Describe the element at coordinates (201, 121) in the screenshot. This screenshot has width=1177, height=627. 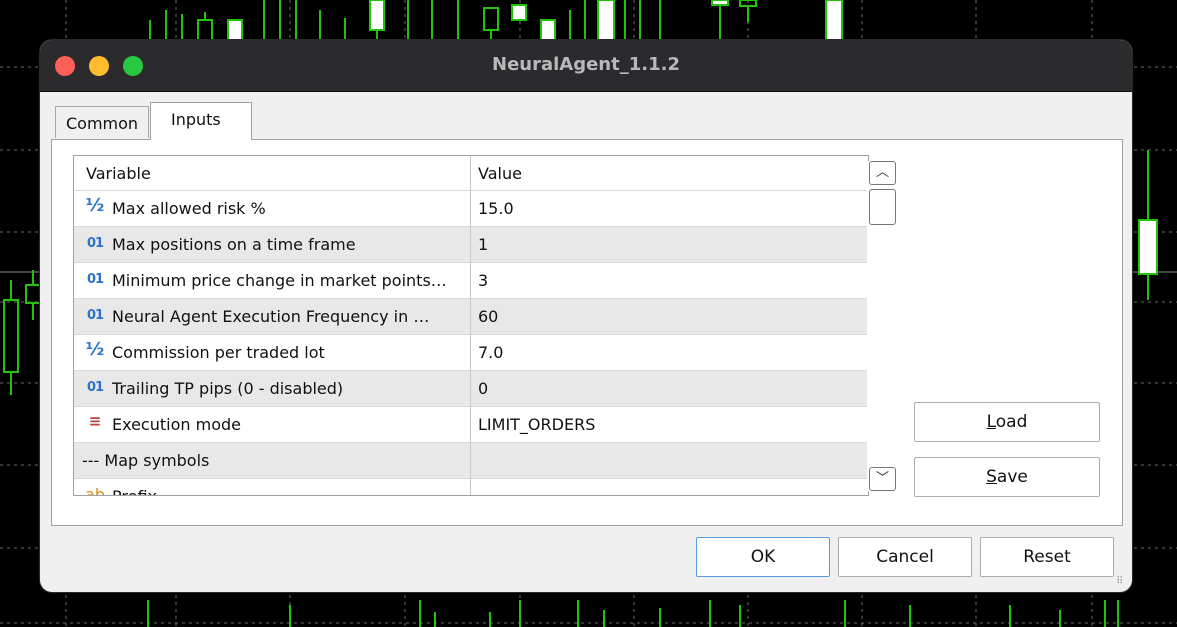
I see `tab-inputs: Inputs` at that location.